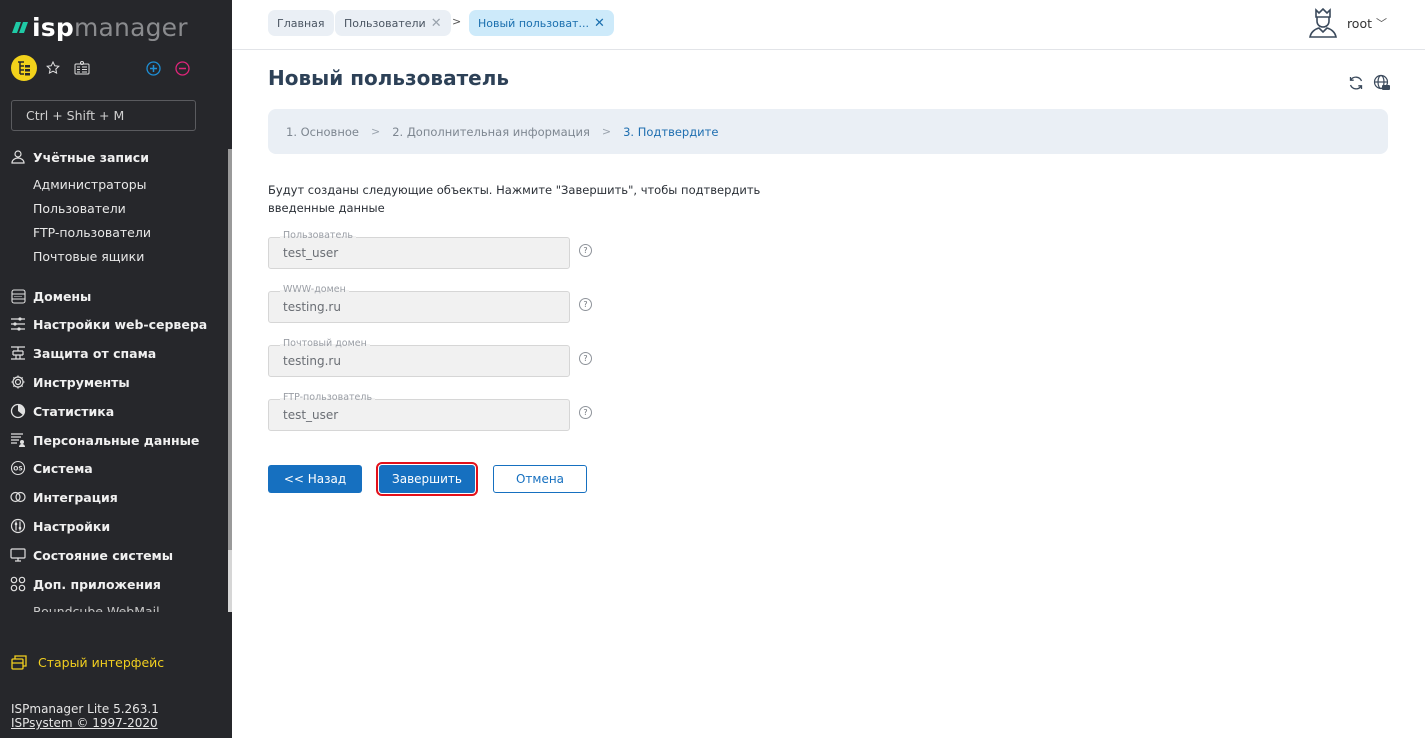 The width and height of the screenshot is (1425, 738). I want to click on step-additional-info: 2. Дополнительная информация, so click(491, 132).